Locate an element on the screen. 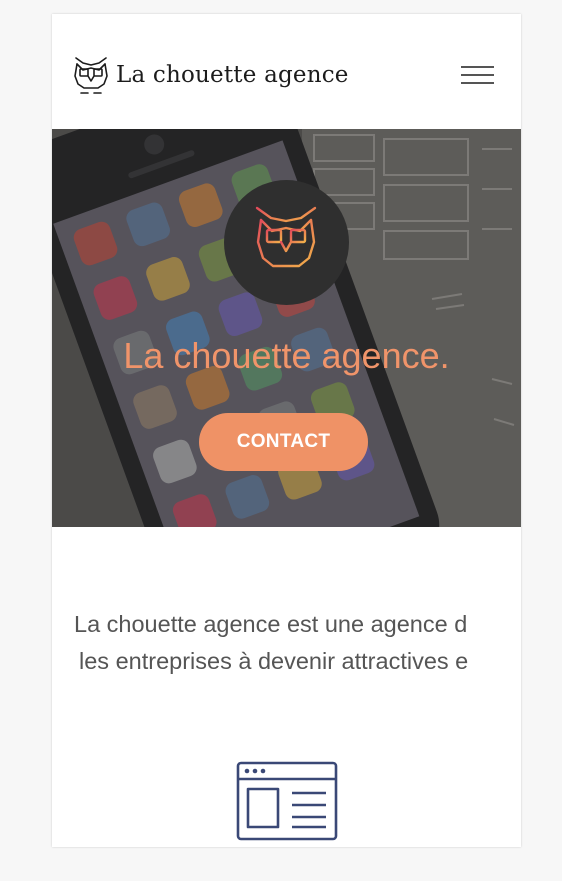  brand-name: La chouette agence is located at coordinates (232, 75).